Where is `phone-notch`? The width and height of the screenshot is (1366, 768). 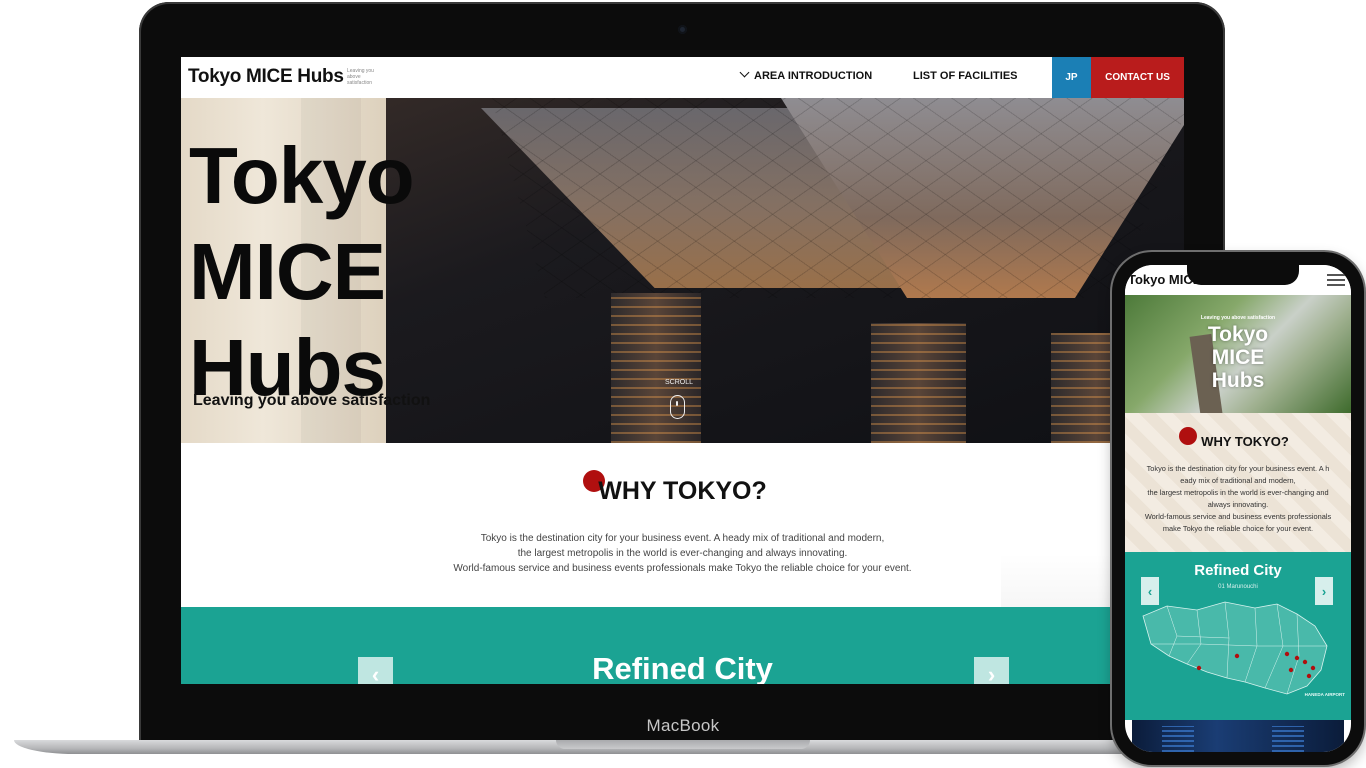 phone-notch is located at coordinates (1243, 275).